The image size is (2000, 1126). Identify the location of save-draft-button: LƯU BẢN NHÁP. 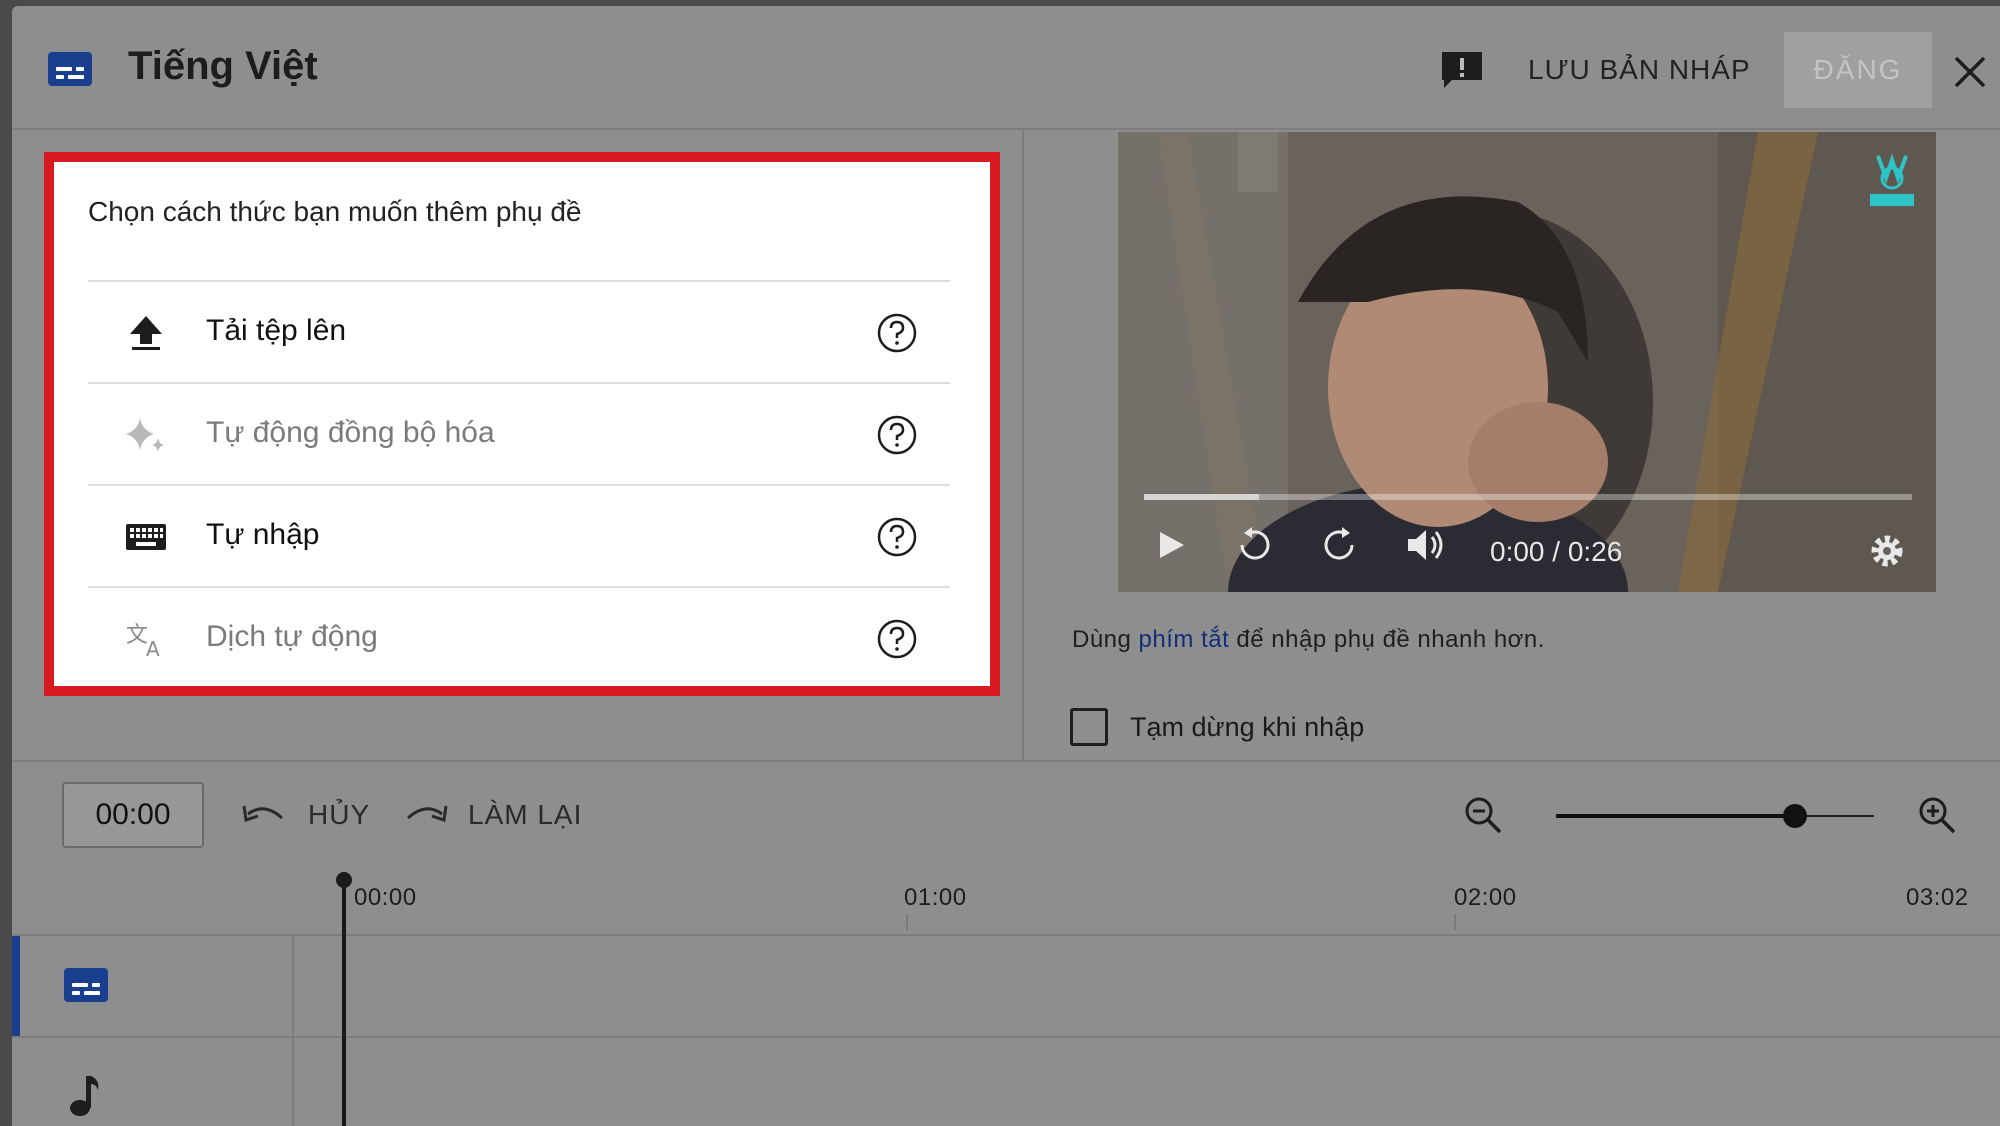
(1639, 70).